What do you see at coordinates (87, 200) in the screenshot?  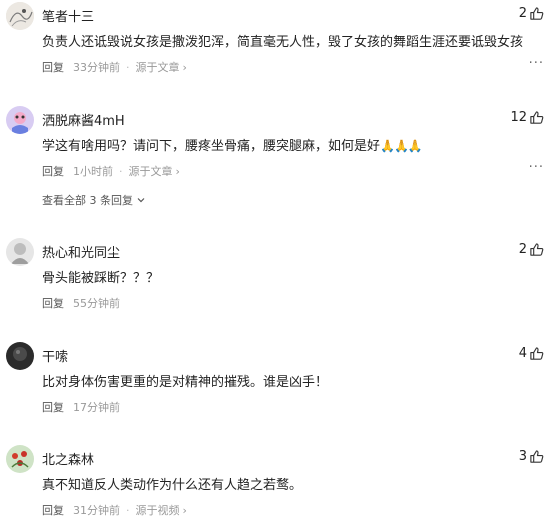 I see `view-all-replies-label: 查看全部 3 条回复` at bounding box center [87, 200].